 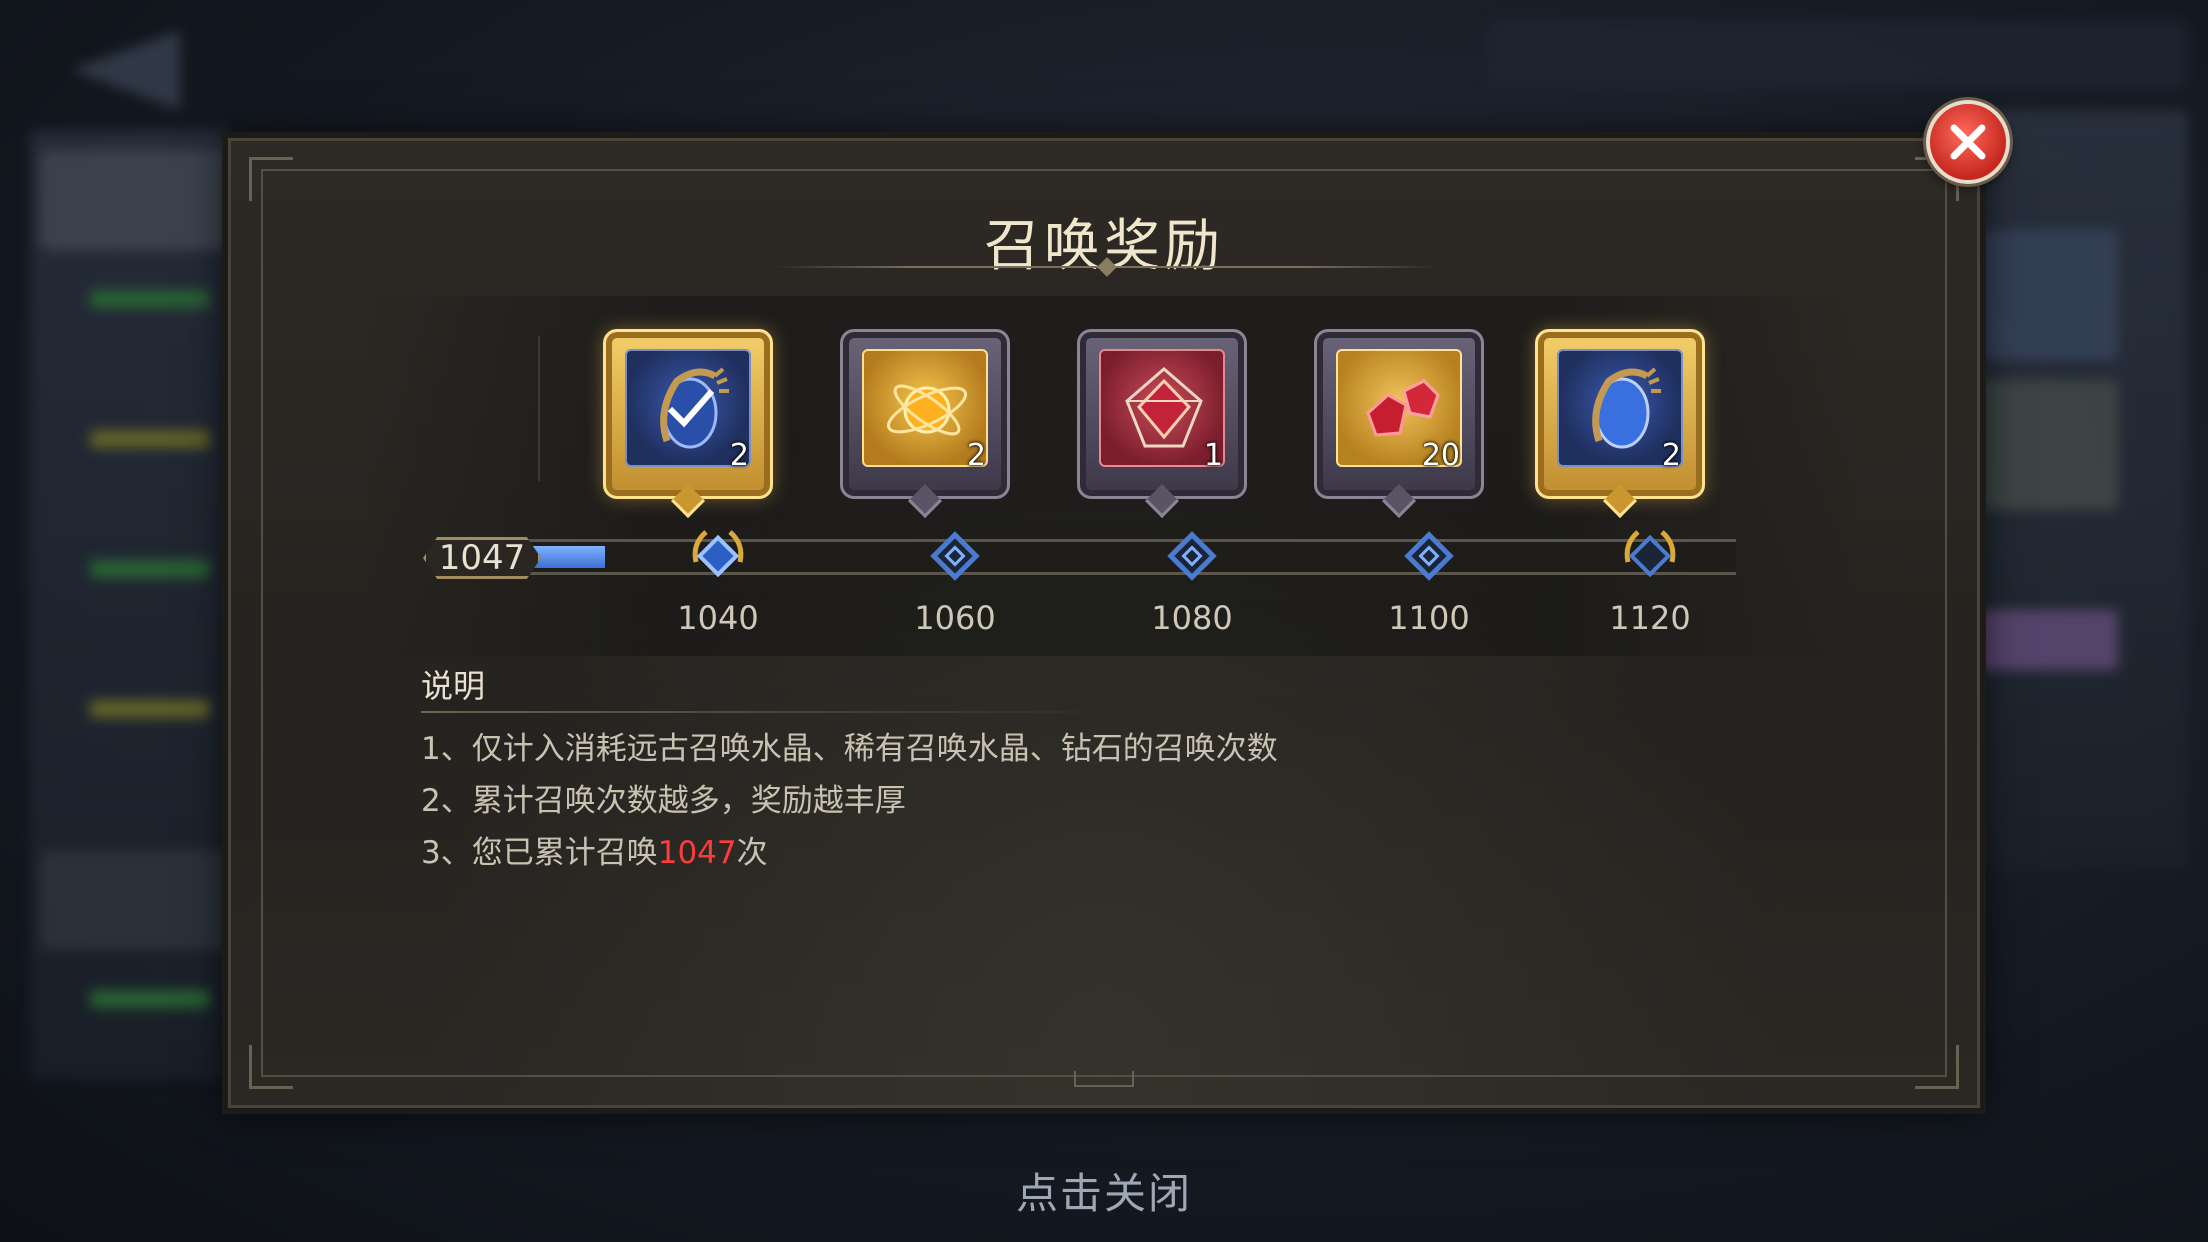 What do you see at coordinates (697, 853) in the screenshot?
I see `summon-count-value: 1047` at bounding box center [697, 853].